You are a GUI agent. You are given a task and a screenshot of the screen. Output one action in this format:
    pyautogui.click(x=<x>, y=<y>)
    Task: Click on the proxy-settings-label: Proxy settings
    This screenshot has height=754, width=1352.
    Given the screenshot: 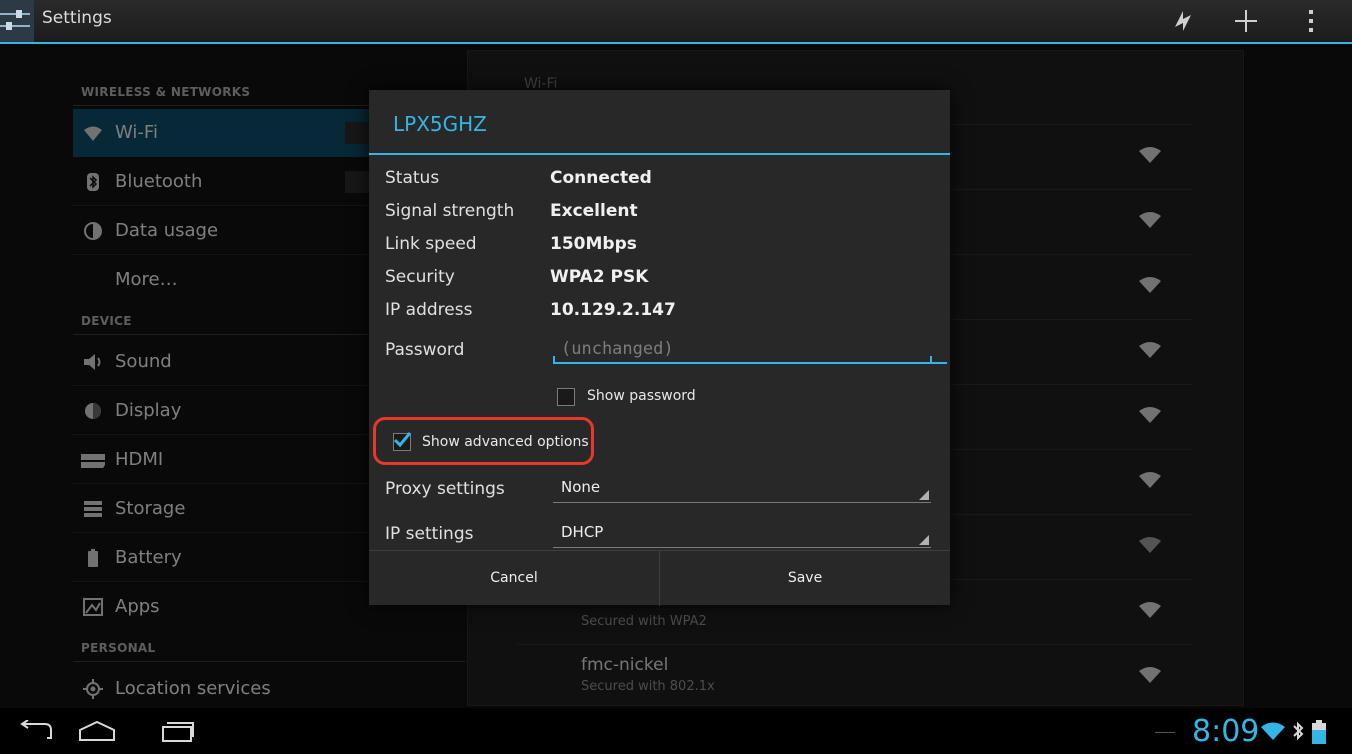 What is the action you would take?
    pyautogui.click(x=445, y=489)
    